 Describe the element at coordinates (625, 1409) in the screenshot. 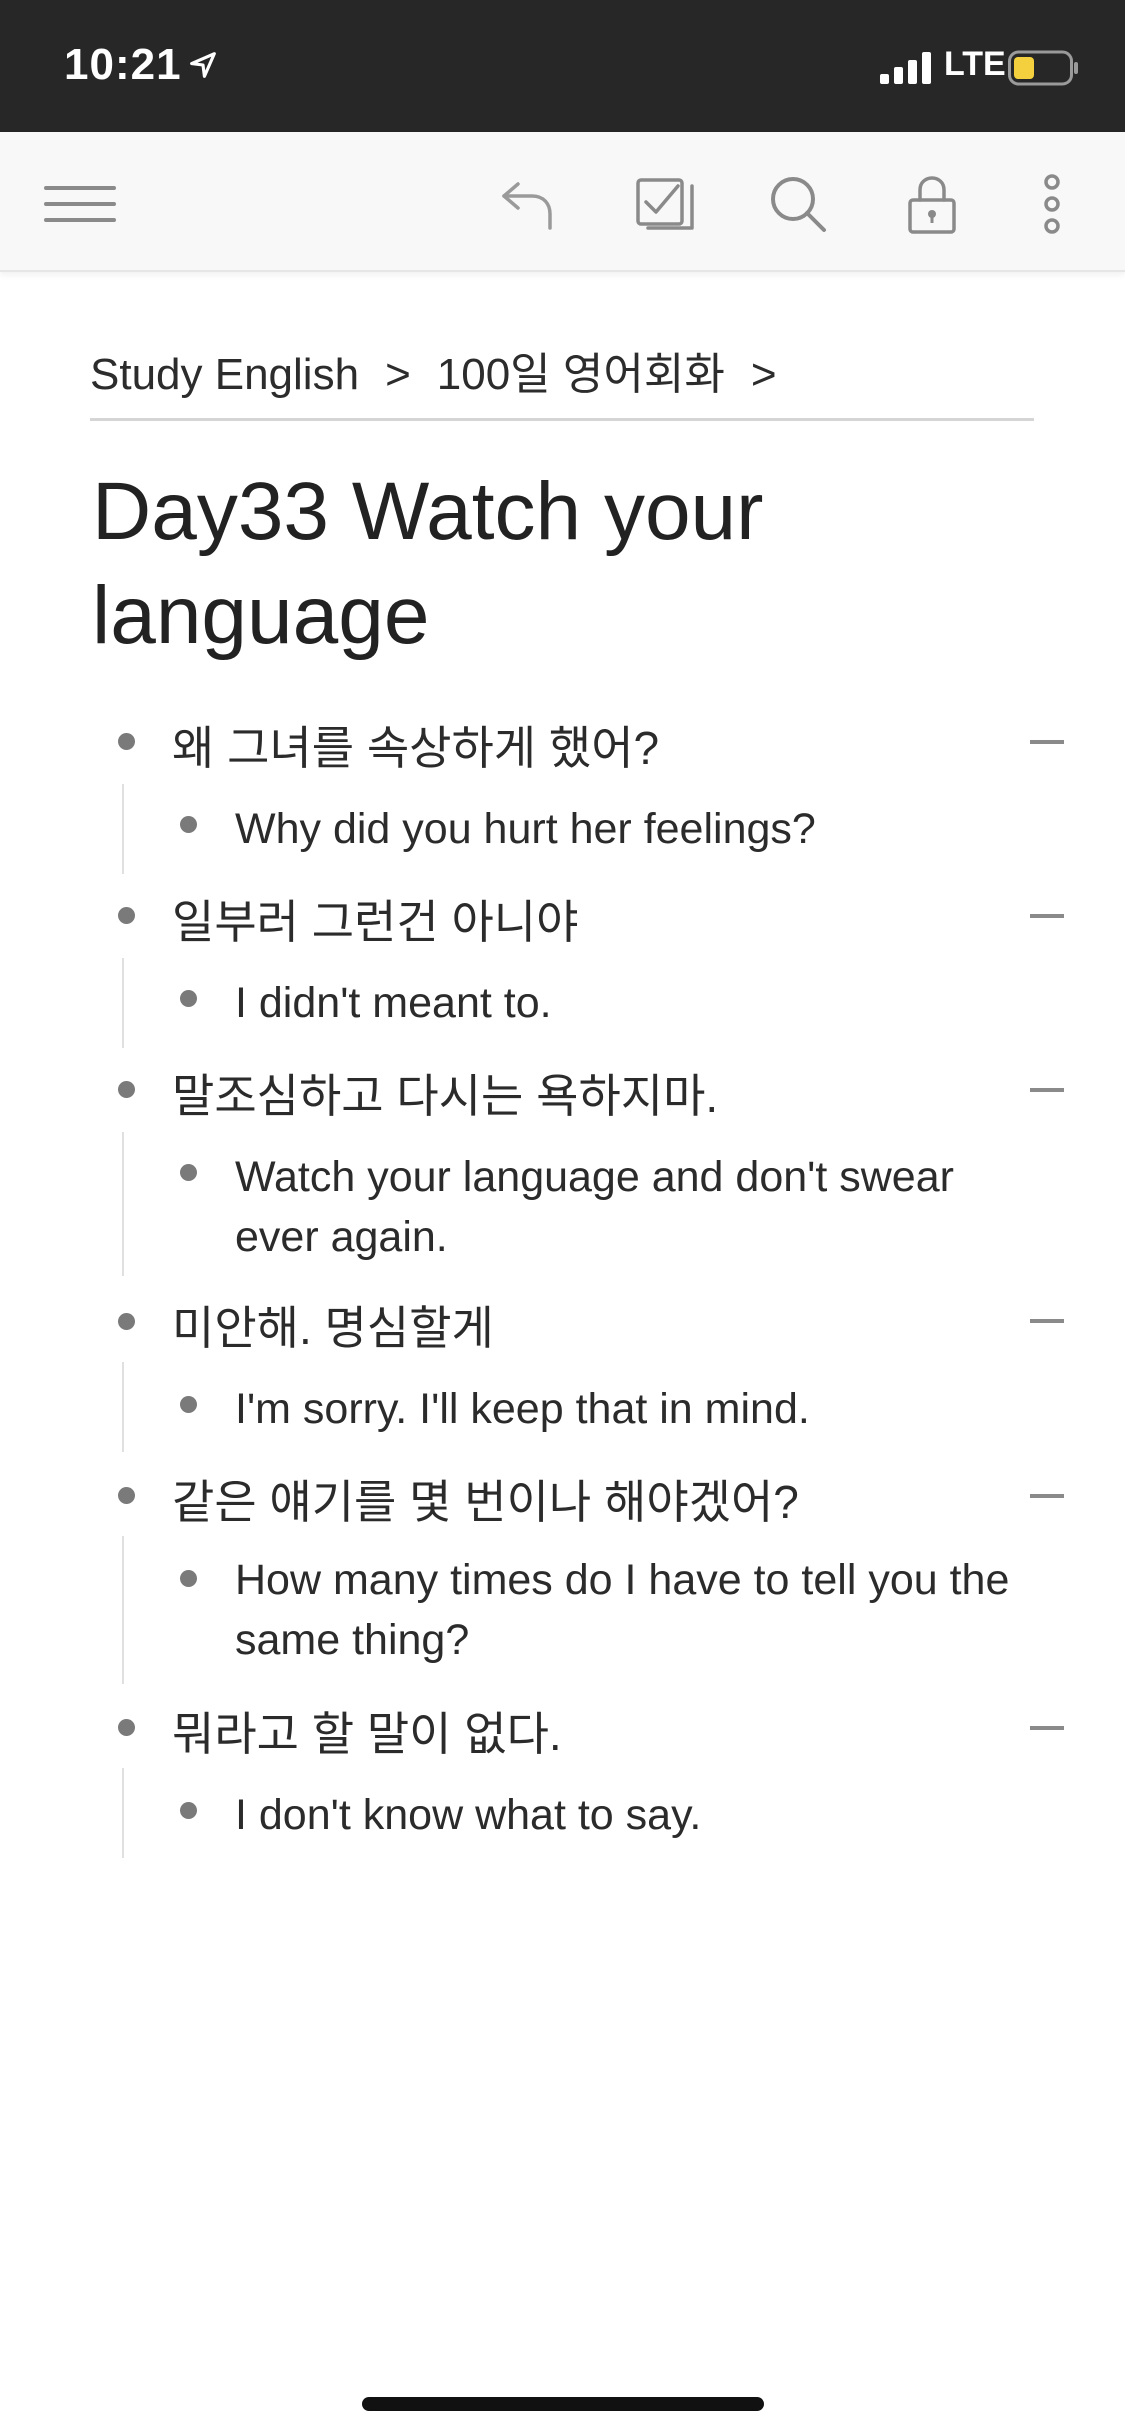

I see `outline-subitem: I'm sorry. I'll keep that in mind.` at that location.